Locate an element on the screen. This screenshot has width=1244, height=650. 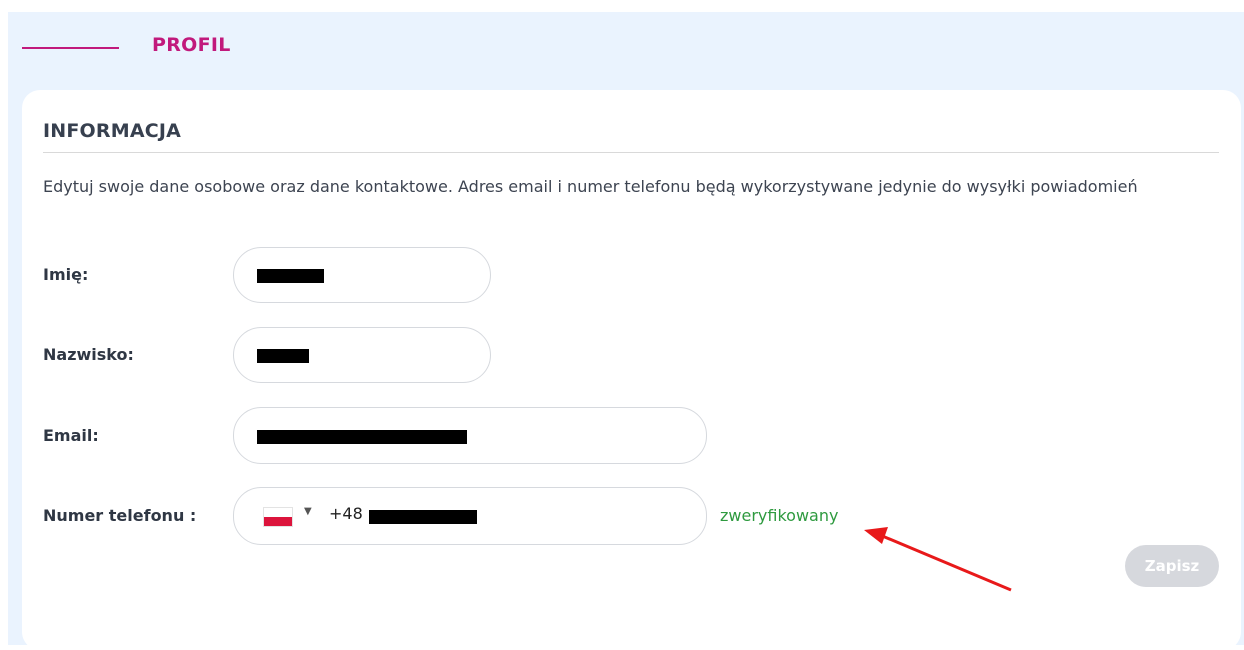
save-button: Zapisz is located at coordinates (1172, 566).